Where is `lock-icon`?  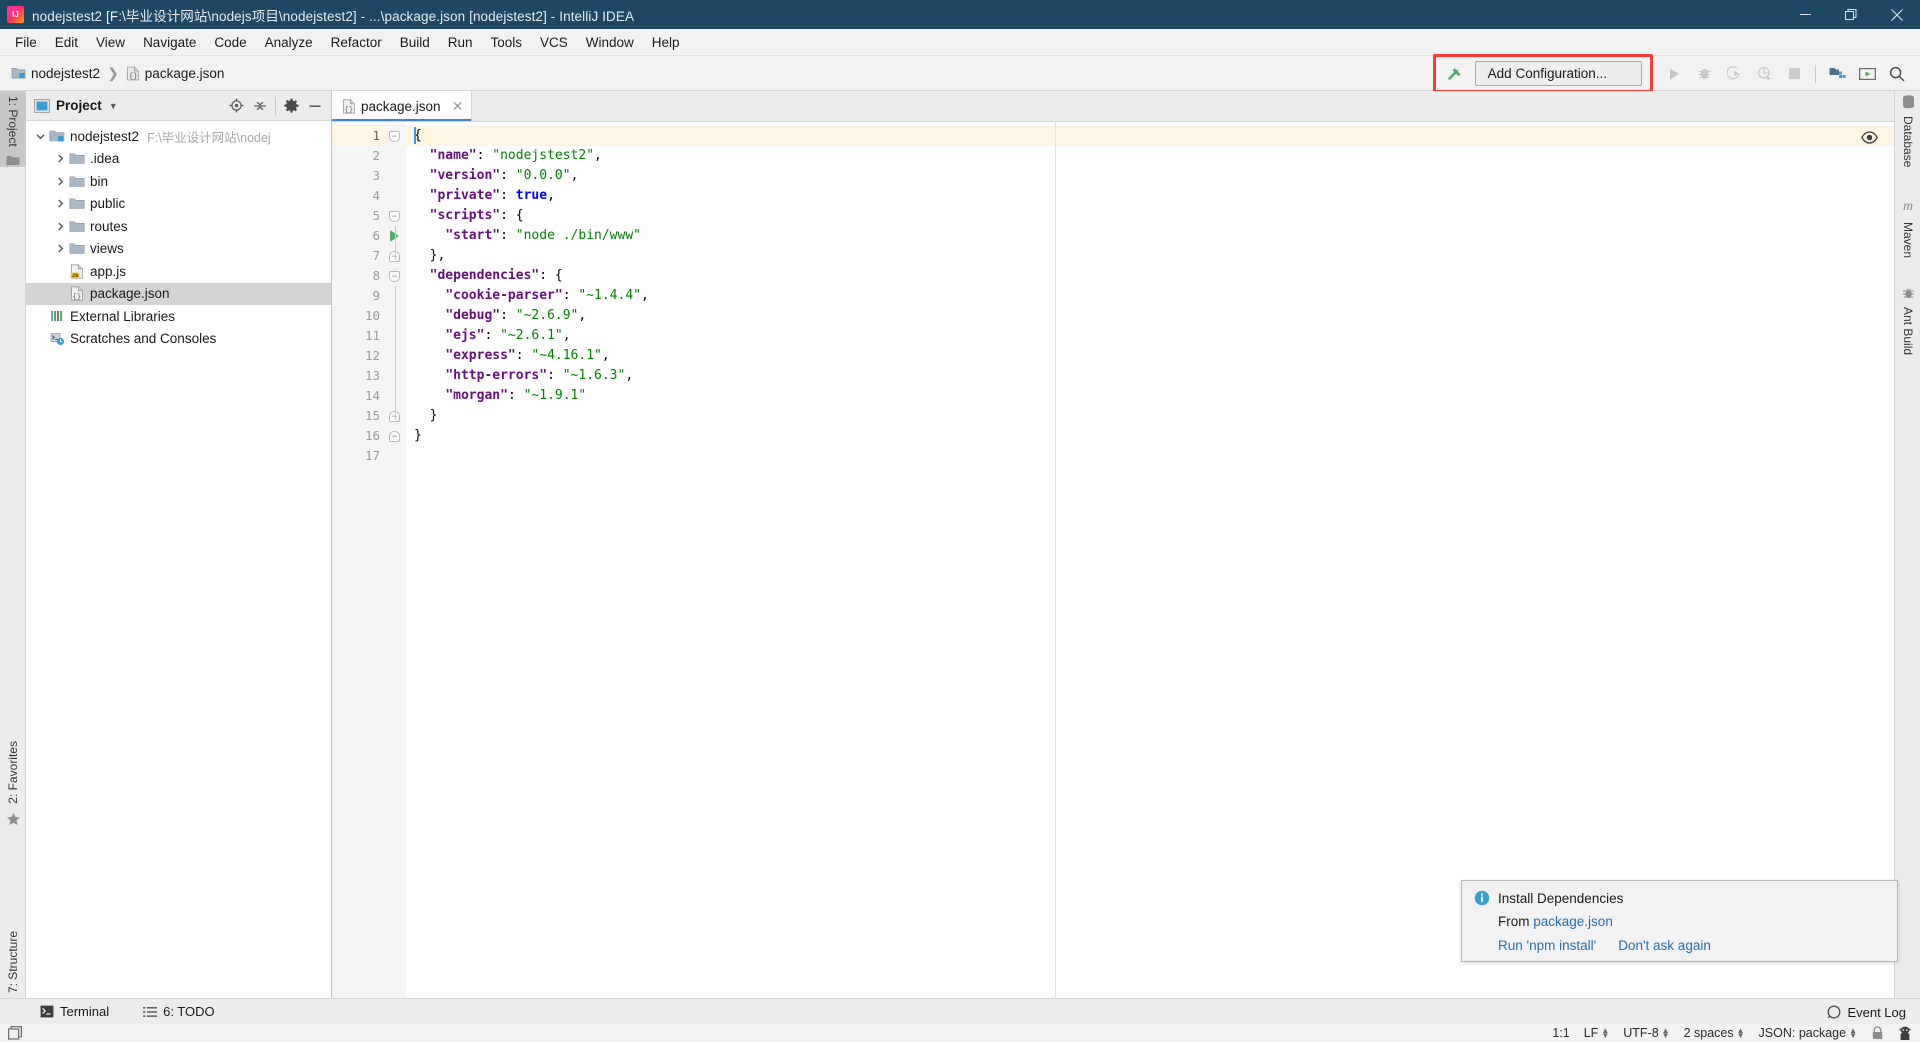 lock-icon is located at coordinates (1877, 1033).